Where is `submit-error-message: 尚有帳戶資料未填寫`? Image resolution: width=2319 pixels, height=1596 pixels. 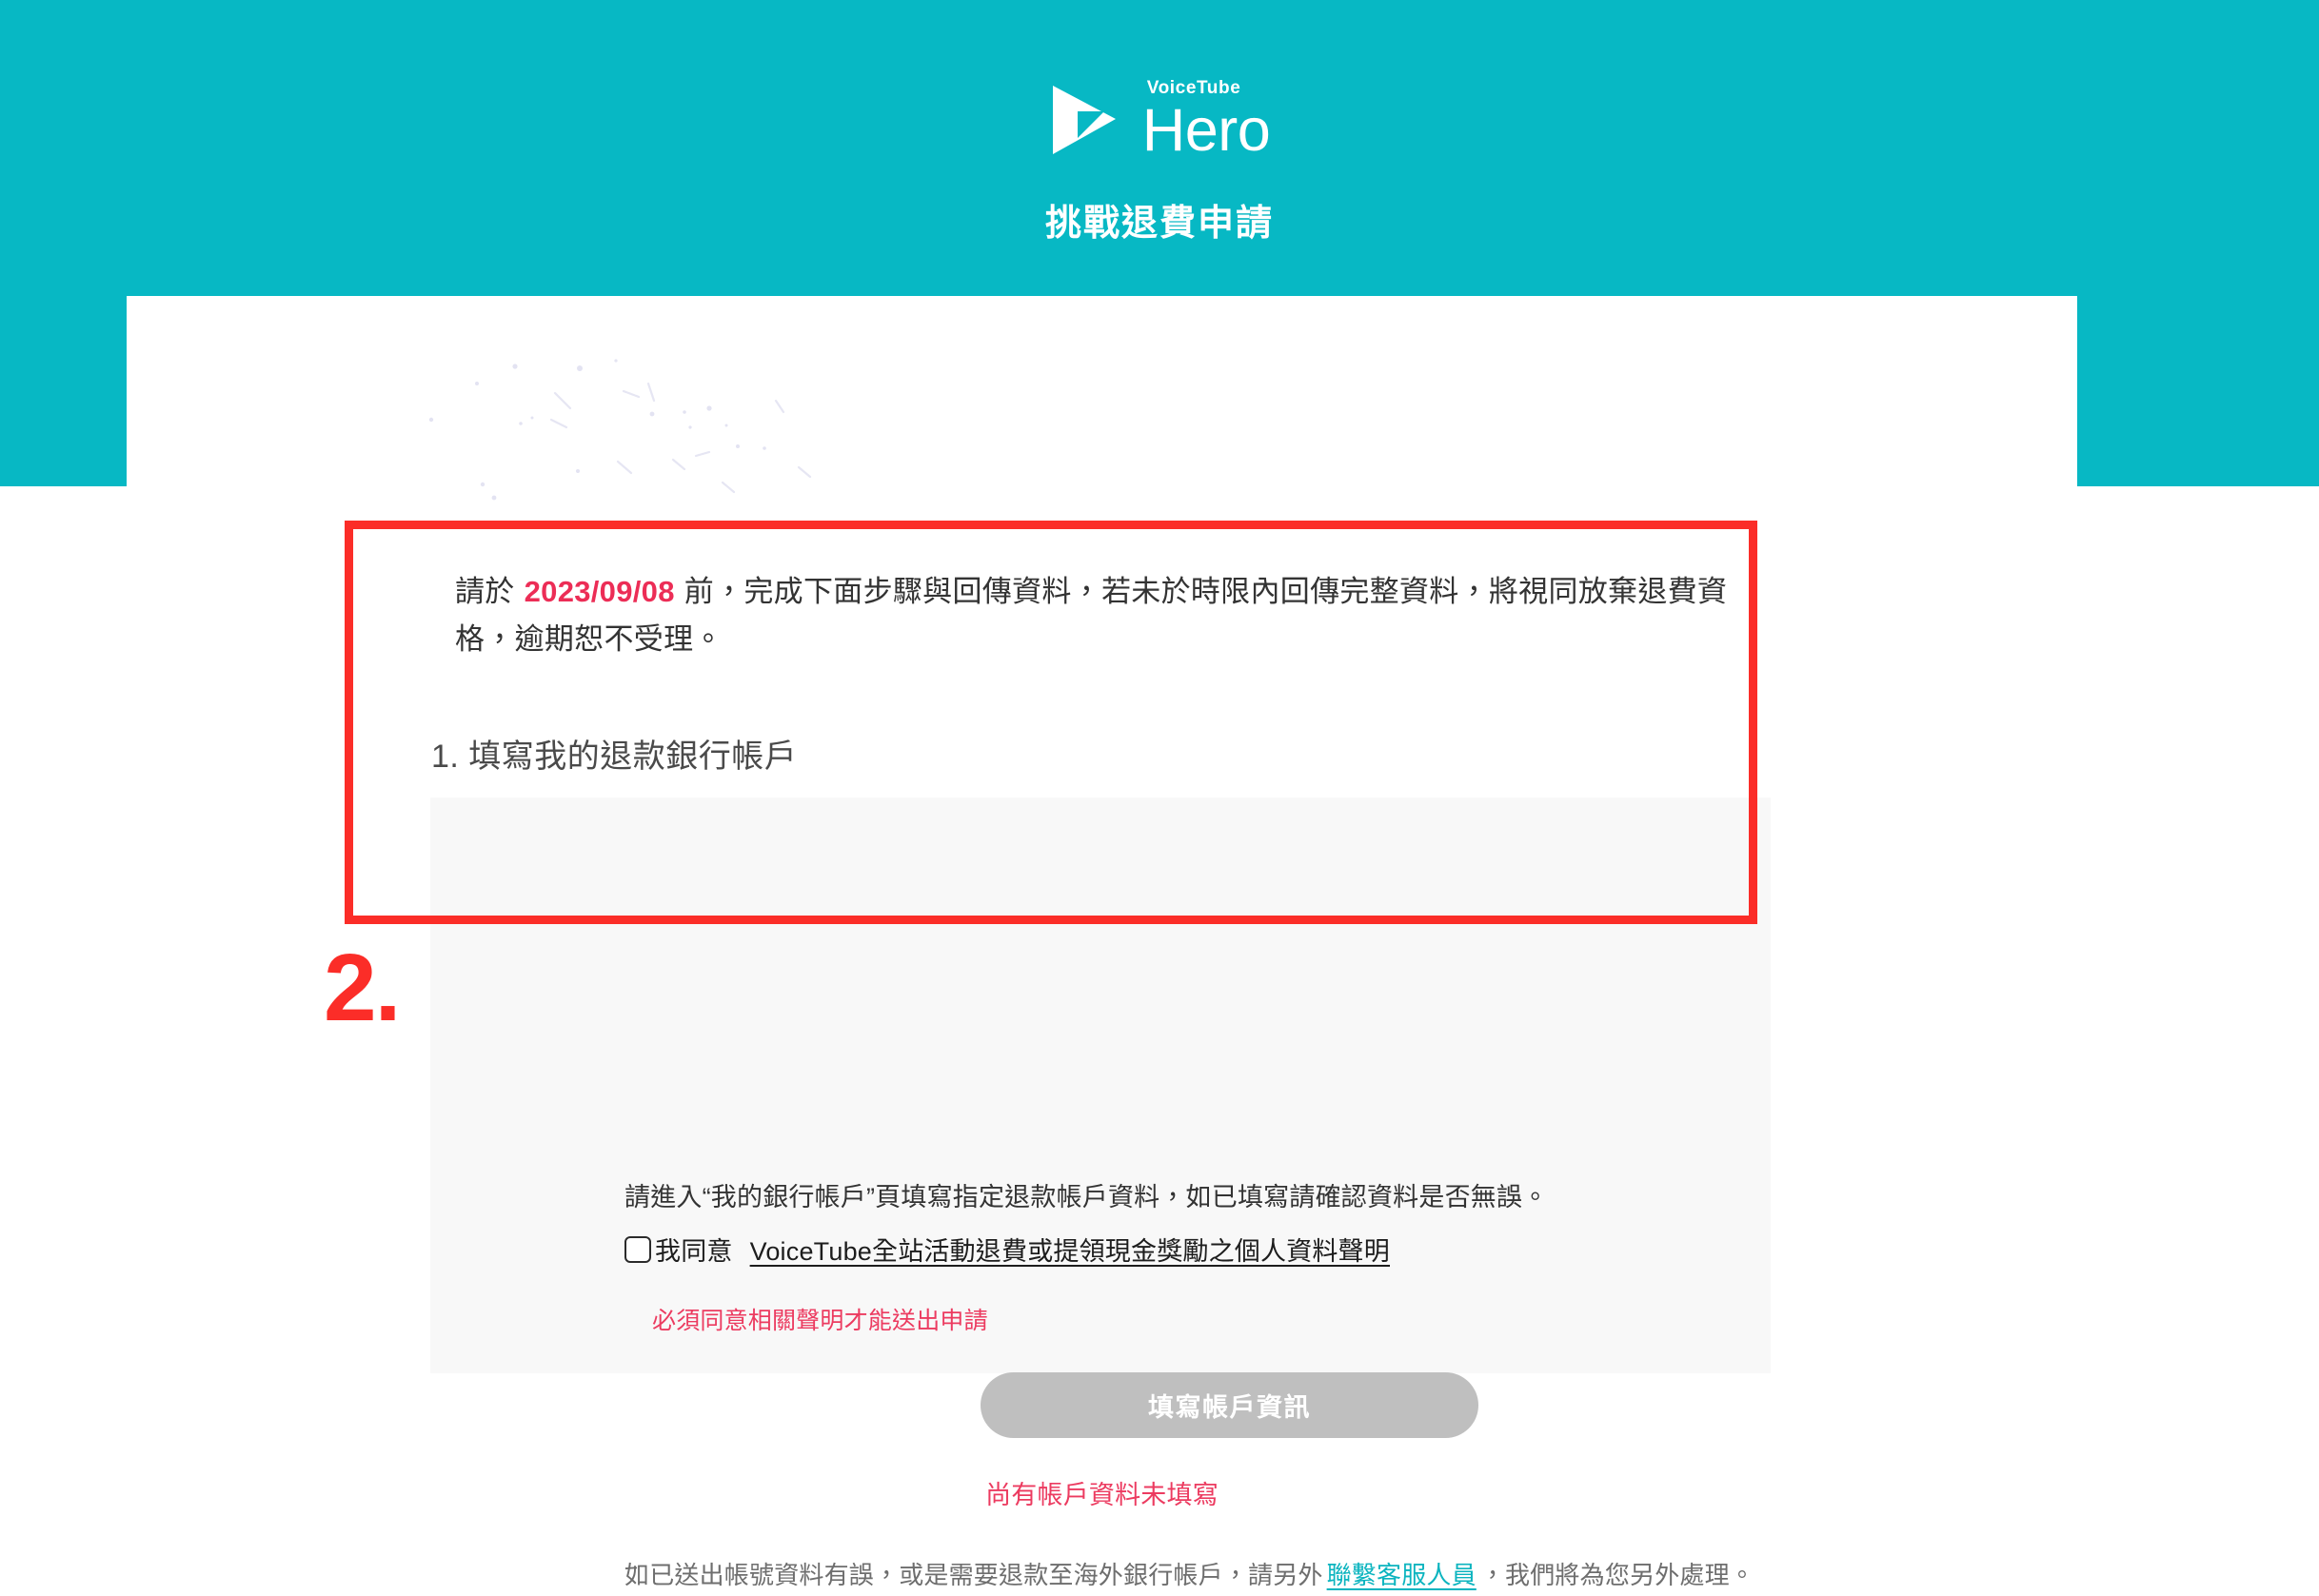
submit-error-message: 尚有帳戶資料未填寫 is located at coordinates (1102, 1495).